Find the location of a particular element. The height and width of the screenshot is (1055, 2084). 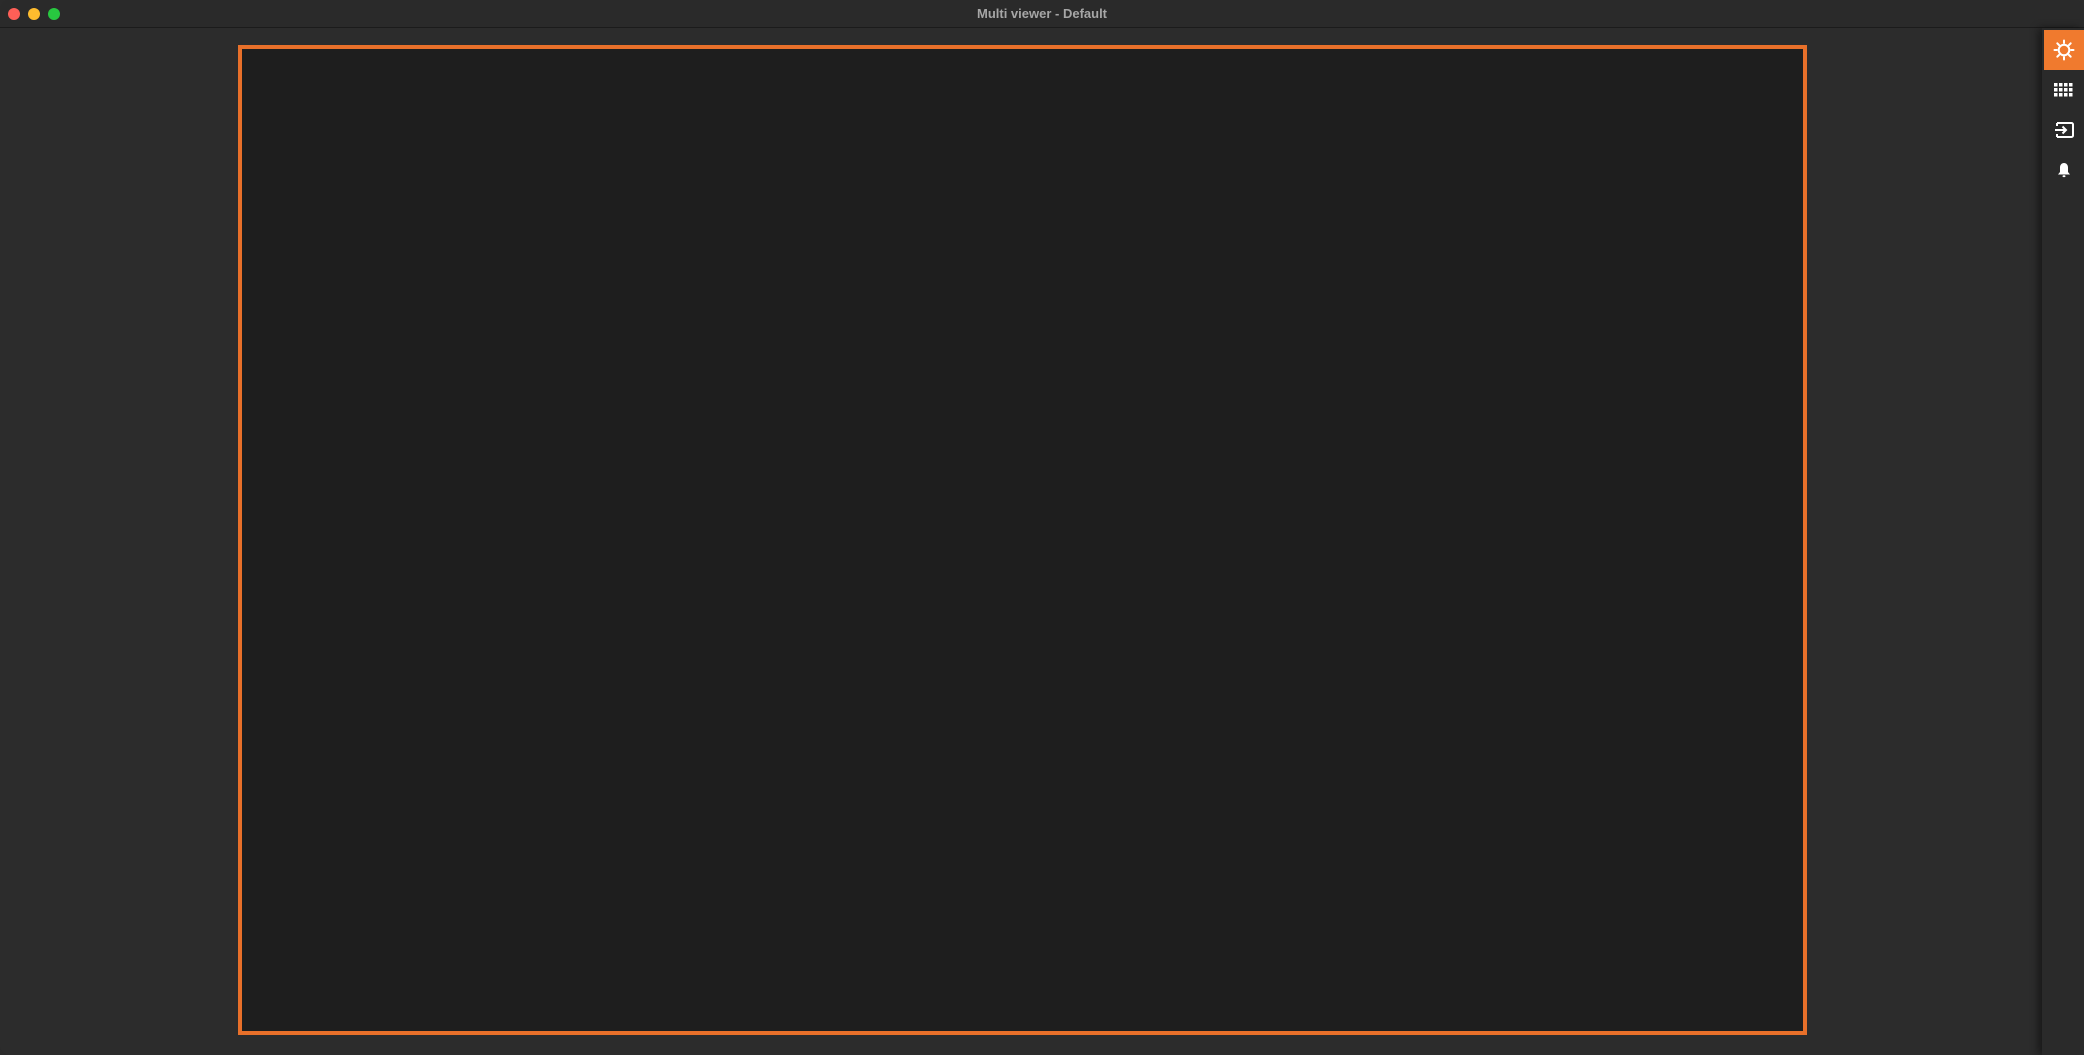

settings-button is located at coordinates (2064, 50).